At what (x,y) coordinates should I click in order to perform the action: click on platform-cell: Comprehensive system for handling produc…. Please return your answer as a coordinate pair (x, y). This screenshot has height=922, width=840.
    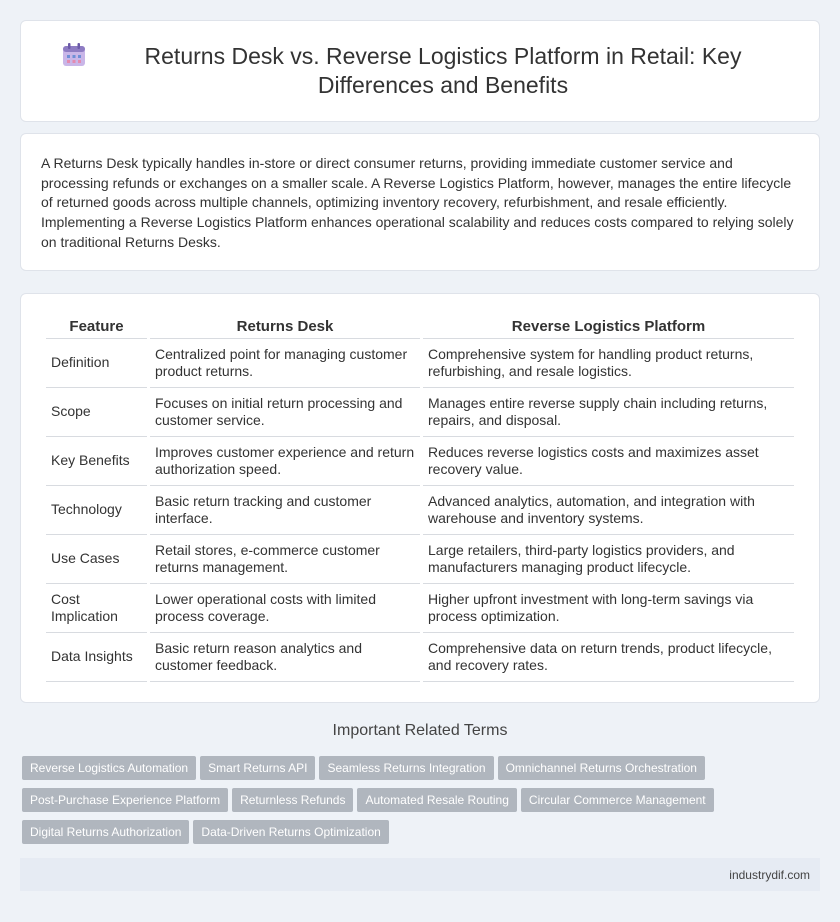
    Looking at the image, I should click on (608, 363).